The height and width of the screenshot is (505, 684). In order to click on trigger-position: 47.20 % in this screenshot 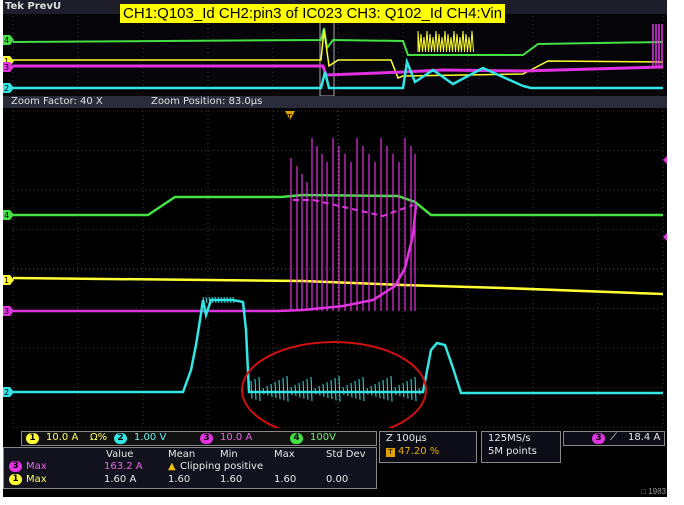, I will do `click(419, 451)`.